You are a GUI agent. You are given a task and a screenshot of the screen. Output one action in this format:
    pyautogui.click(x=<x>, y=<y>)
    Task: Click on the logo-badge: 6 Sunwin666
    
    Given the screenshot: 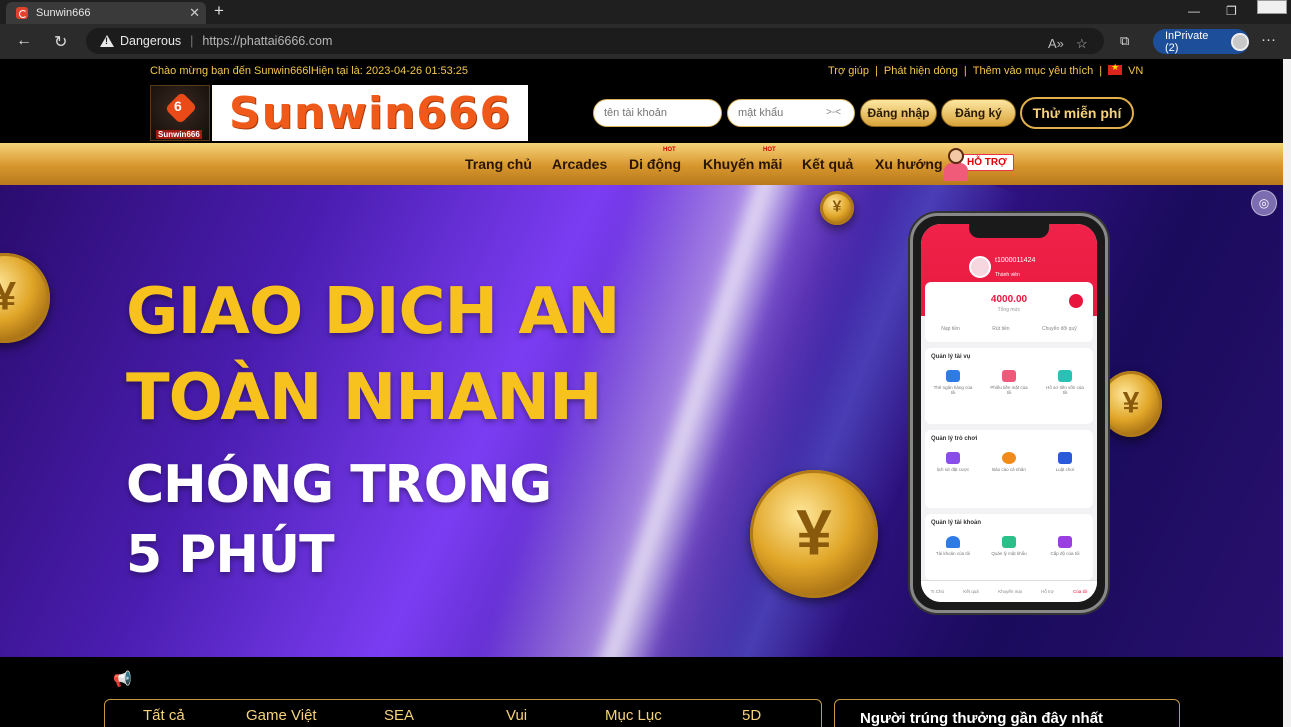 What is the action you would take?
    pyautogui.click(x=180, y=113)
    